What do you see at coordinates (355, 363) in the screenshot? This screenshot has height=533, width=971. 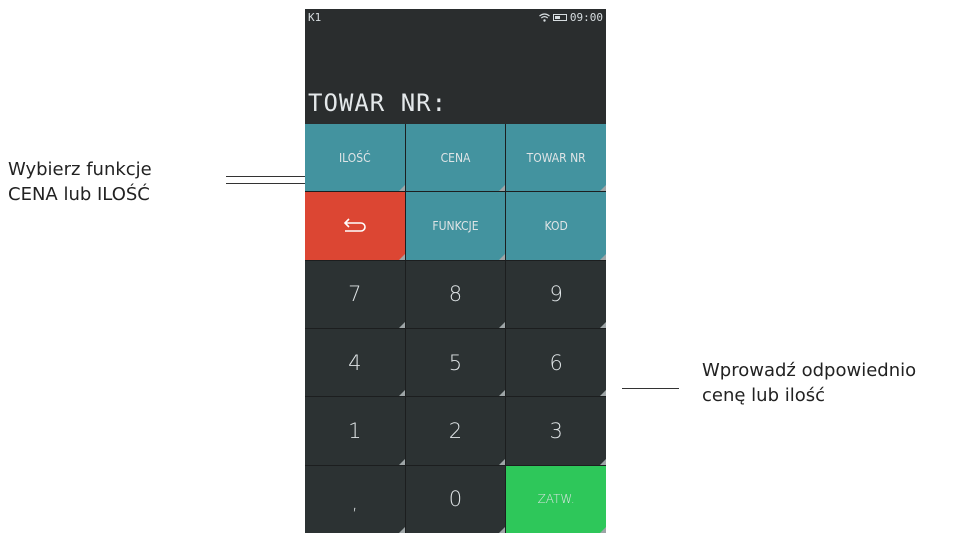 I see `key-4: 4` at bounding box center [355, 363].